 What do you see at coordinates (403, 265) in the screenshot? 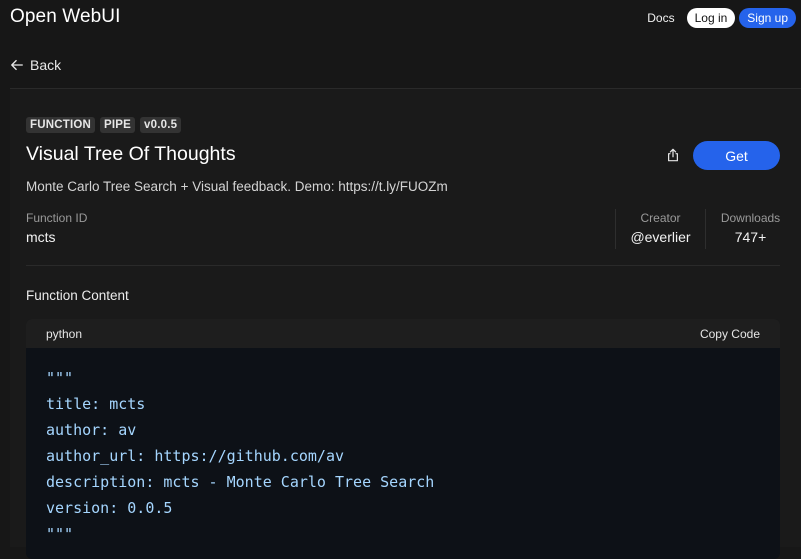
I see `section-divider` at bounding box center [403, 265].